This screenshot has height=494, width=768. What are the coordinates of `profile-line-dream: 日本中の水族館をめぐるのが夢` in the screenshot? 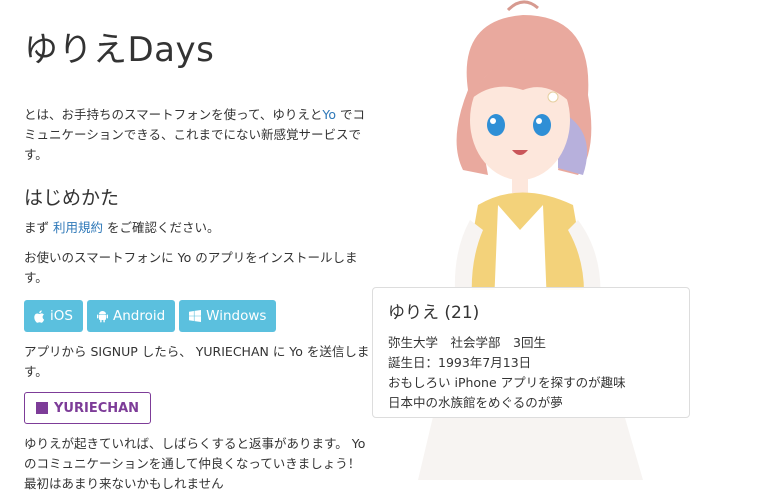 It's located at (475, 402).